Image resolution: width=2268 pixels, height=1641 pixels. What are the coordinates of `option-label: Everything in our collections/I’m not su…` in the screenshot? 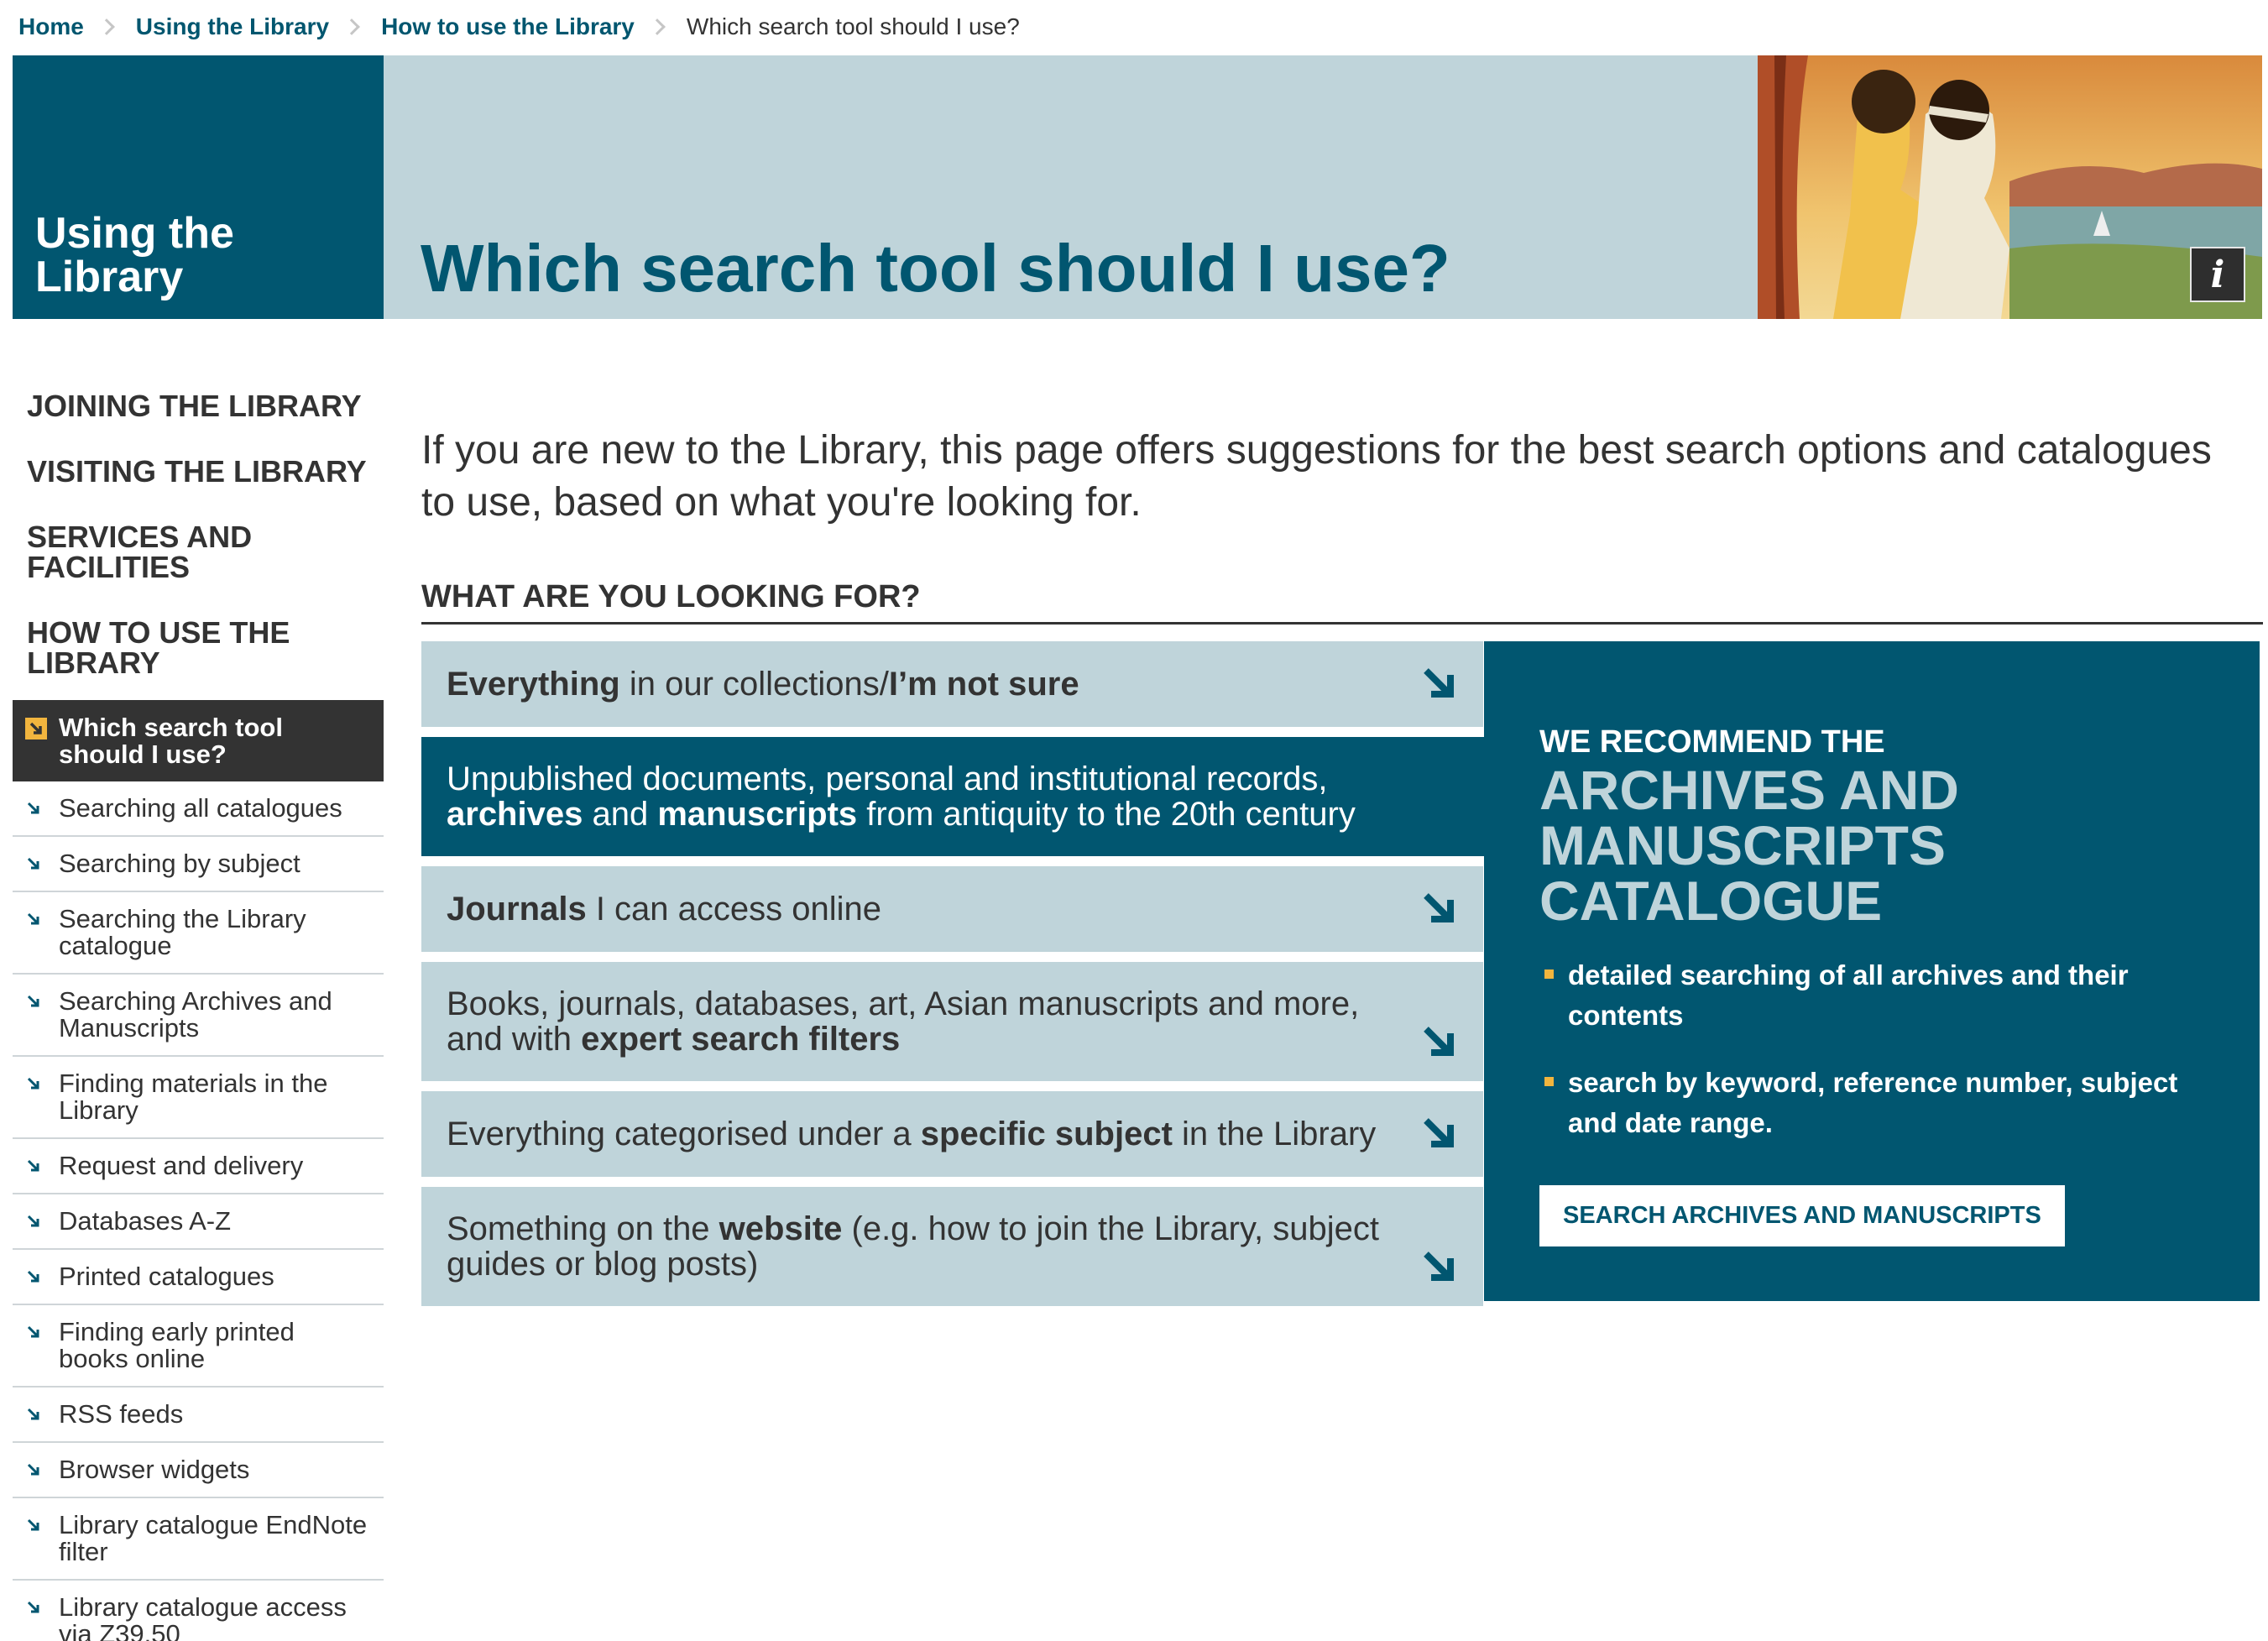 It's located at (763, 684).